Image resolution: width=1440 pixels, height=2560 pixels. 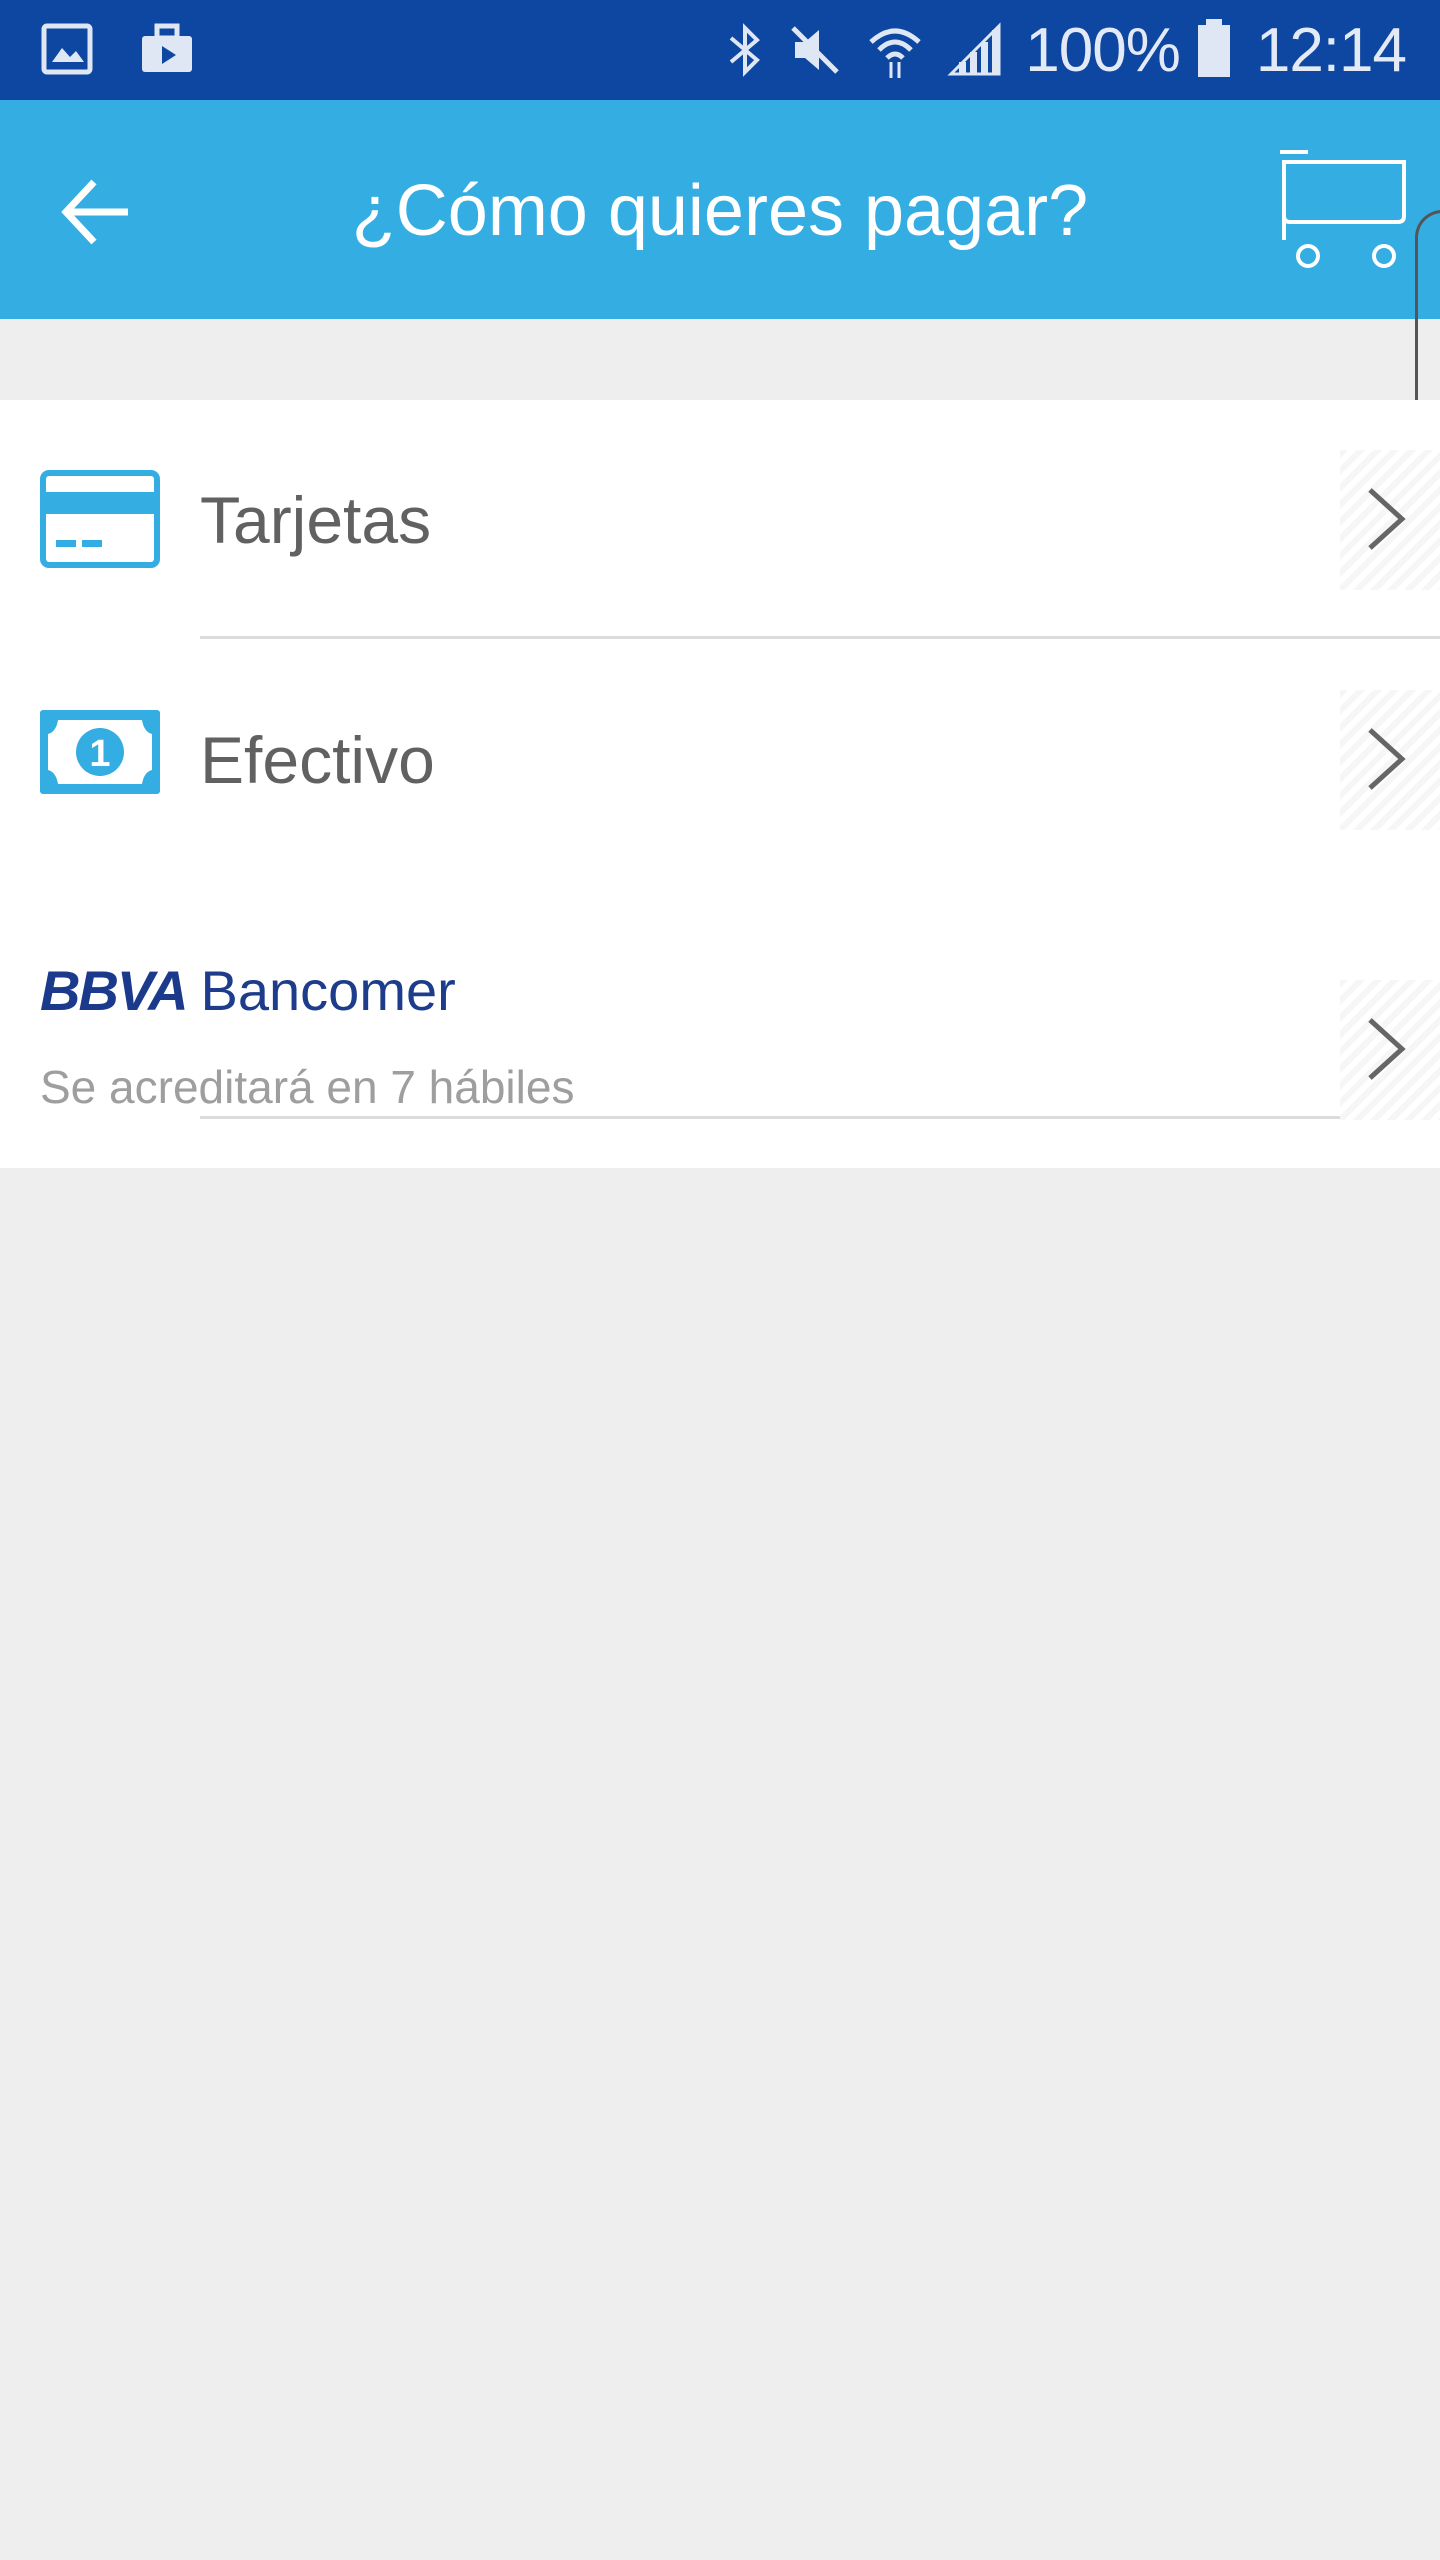 I want to click on divider, so click(x=820, y=637).